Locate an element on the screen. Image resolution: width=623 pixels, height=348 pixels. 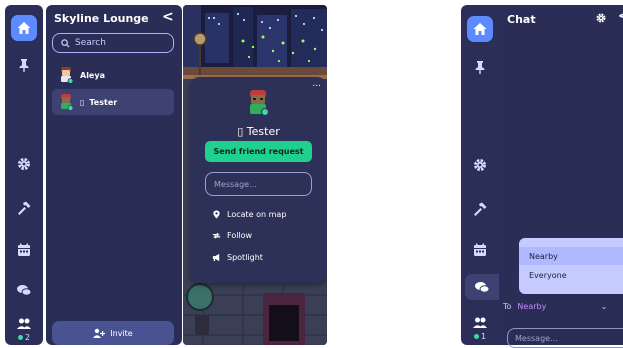
profile-name: Tester is located at coordinates (263, 131).